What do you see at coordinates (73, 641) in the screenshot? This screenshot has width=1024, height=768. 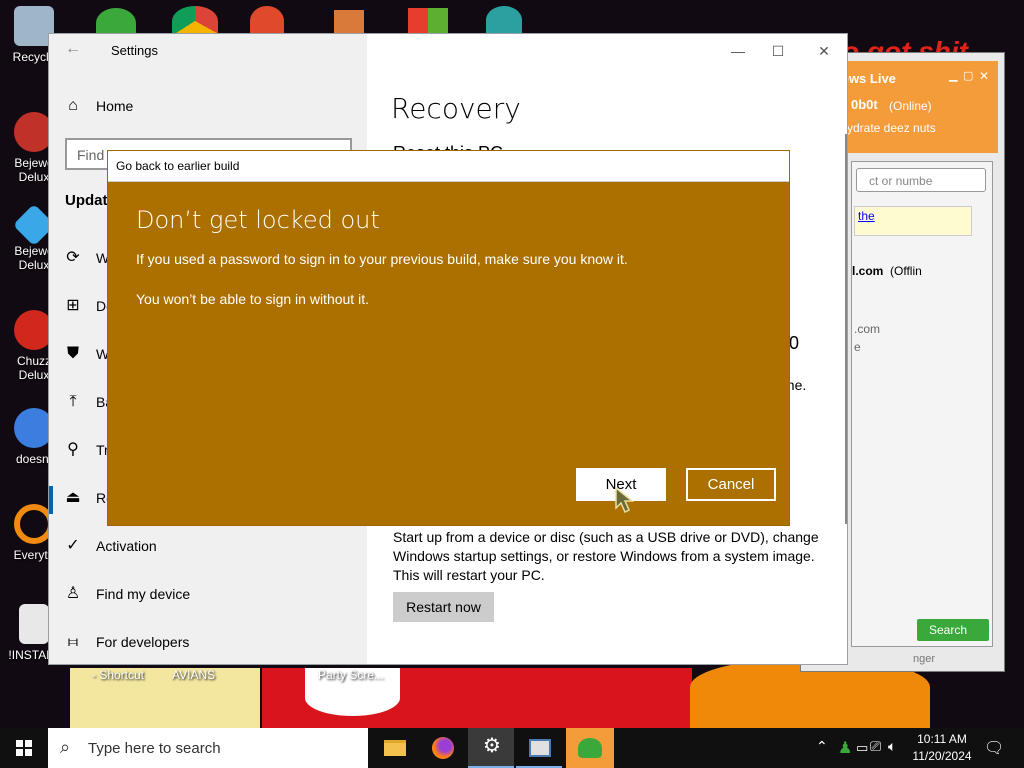 I see `developer-sliders-icon: ⧦` at bounding box center [73, 641].